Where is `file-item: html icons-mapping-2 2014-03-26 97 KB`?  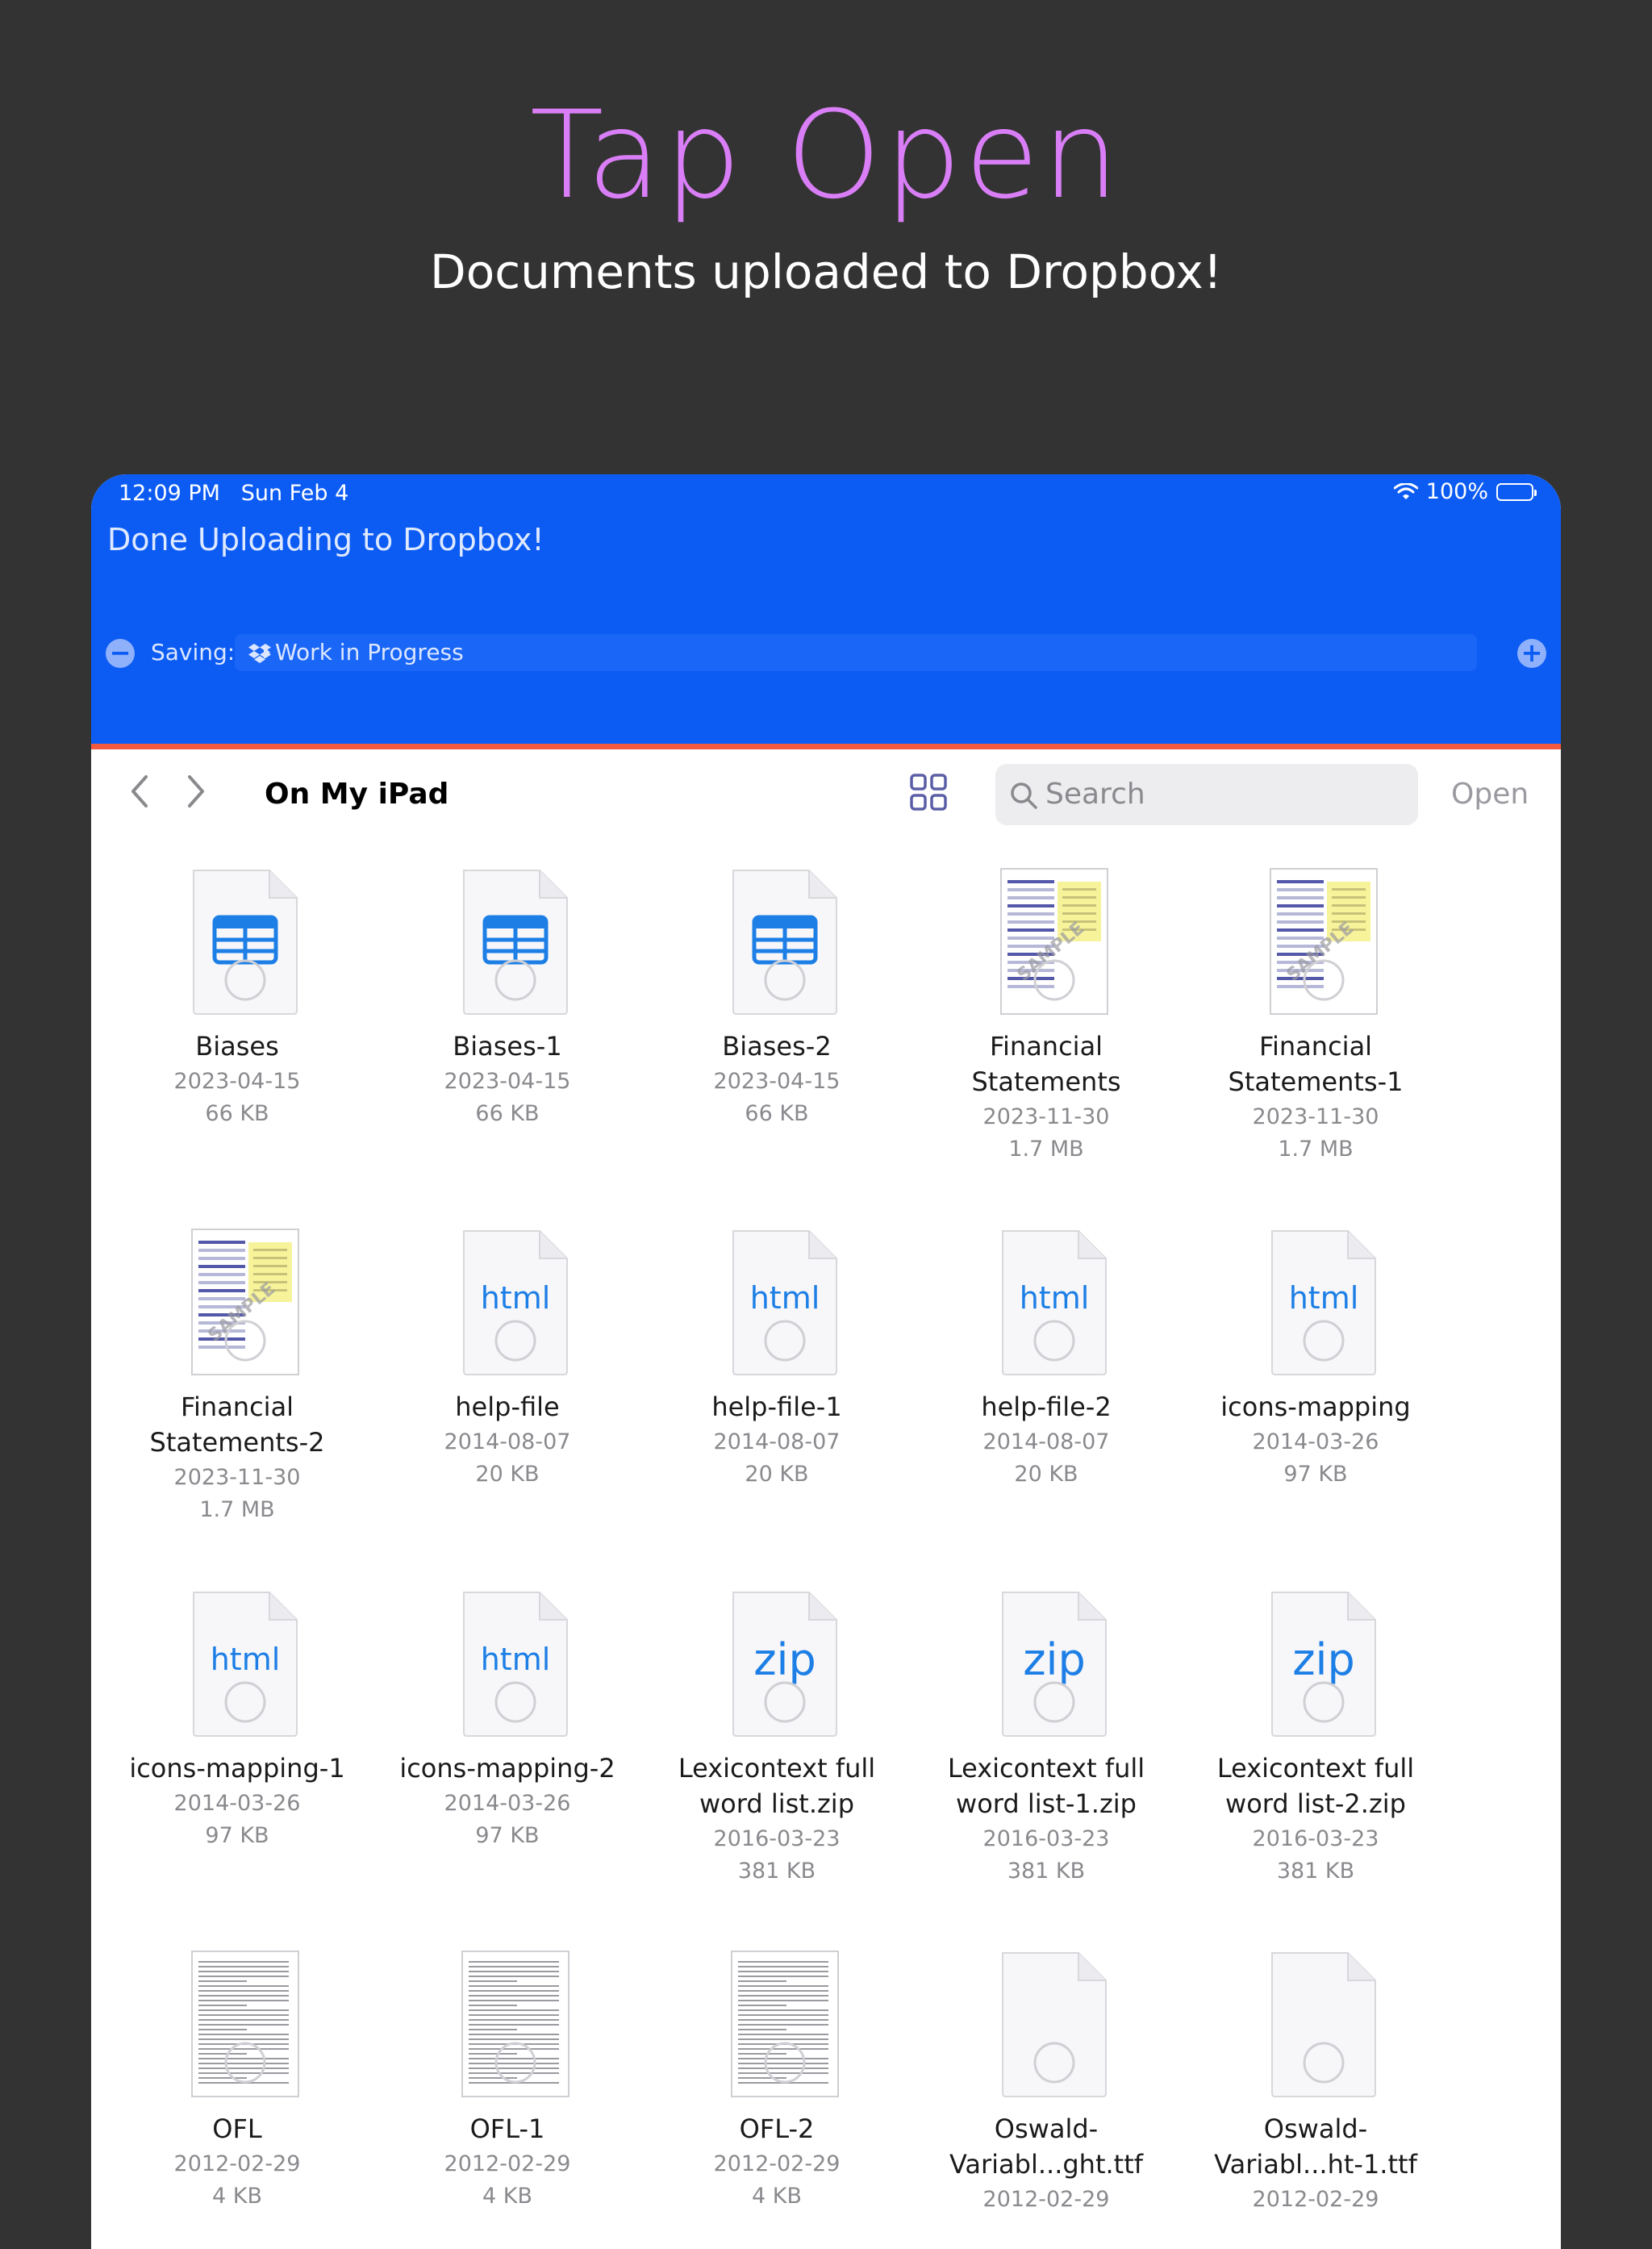
file-item: html icons-mapping-2 2014-03-26 97 KB is located at coordinates (507, 1758).